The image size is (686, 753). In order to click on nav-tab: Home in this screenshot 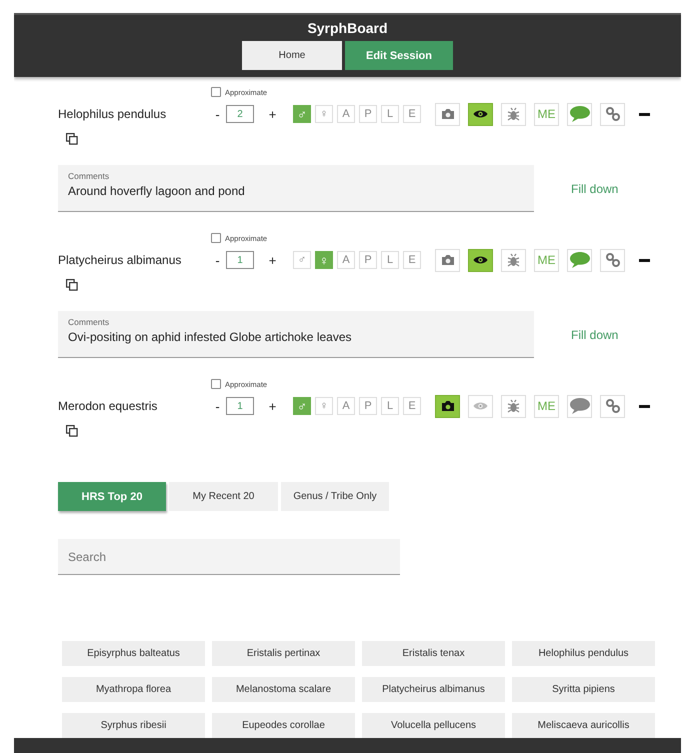, I will do `click(292, 55)`.